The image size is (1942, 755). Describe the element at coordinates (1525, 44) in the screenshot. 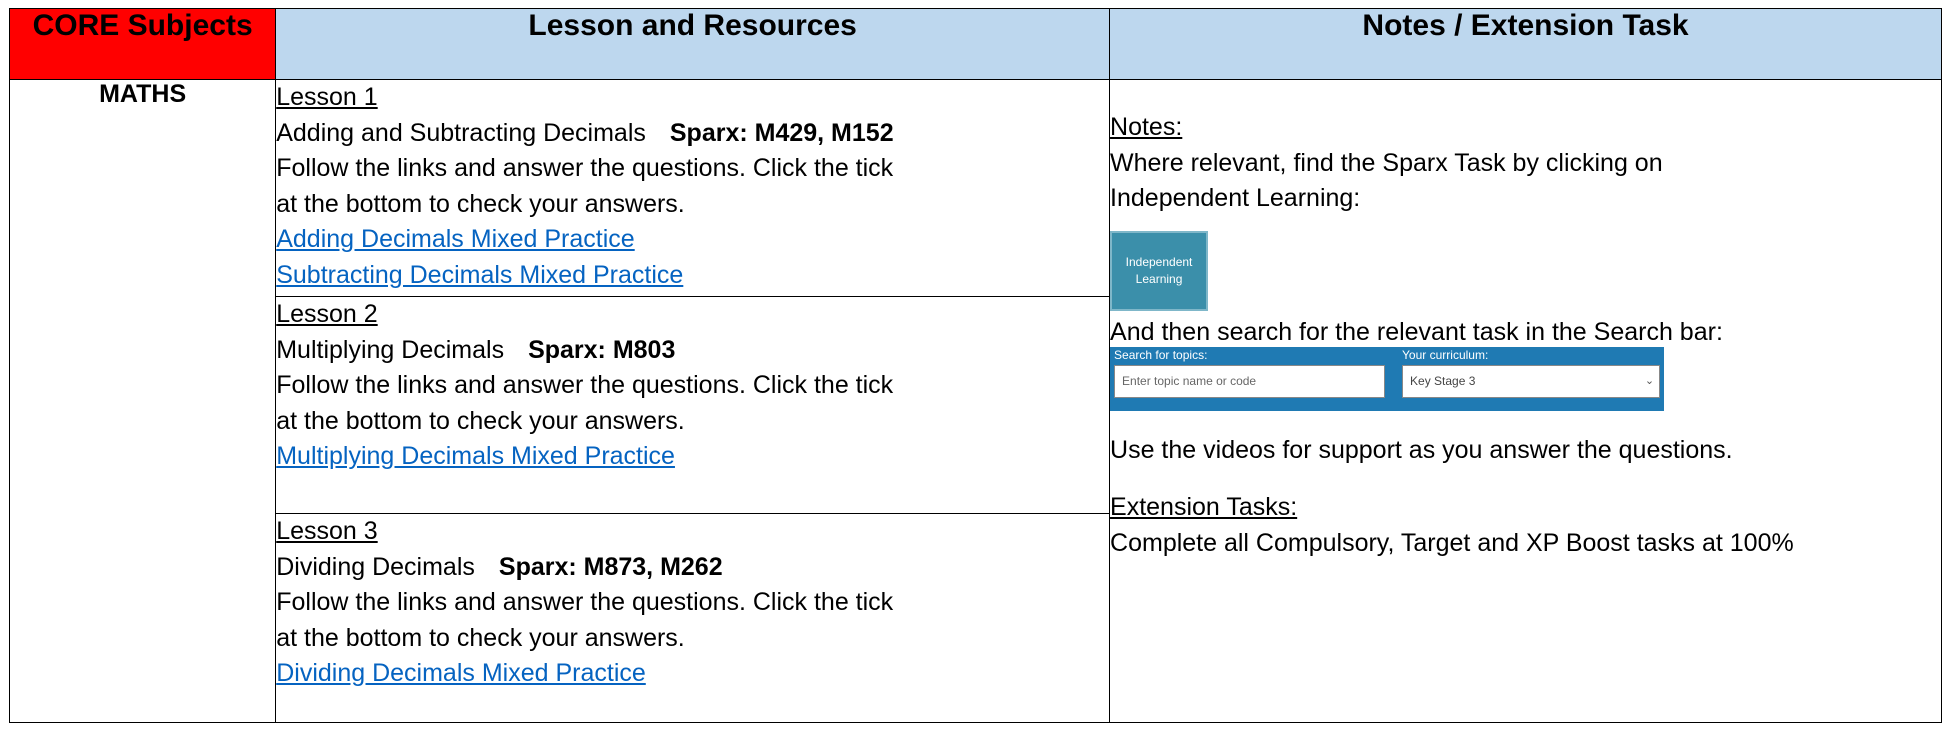

I see `notes-header: Notes / Extension Task` at that location.